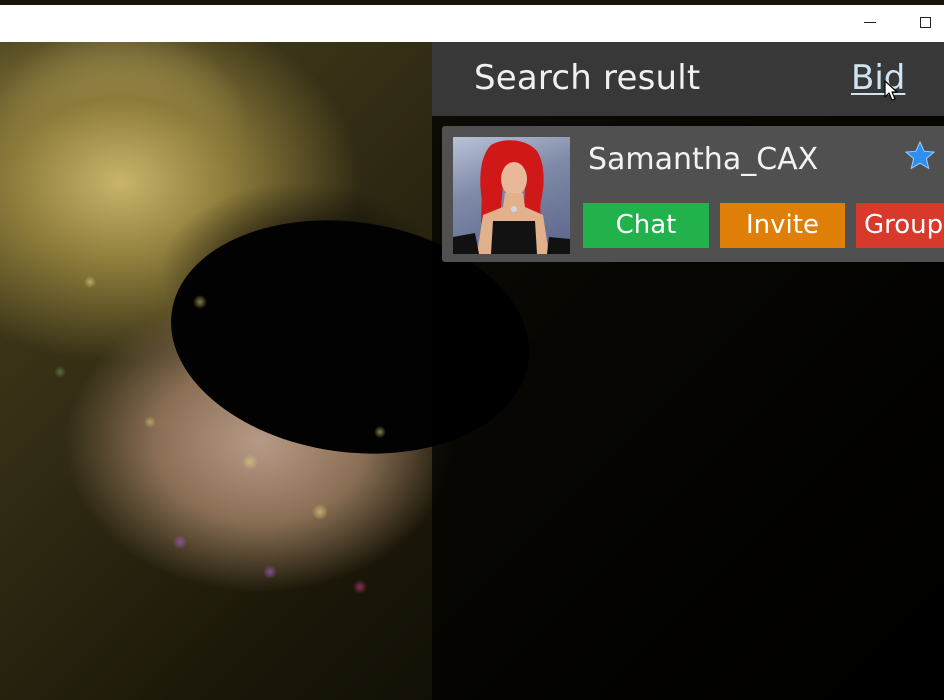  What do you see at coordinates (693, 194) in the screenshot?
I see `result-card: Samantha_CAX Chat Invite Group` at bounding box center [693, 194].